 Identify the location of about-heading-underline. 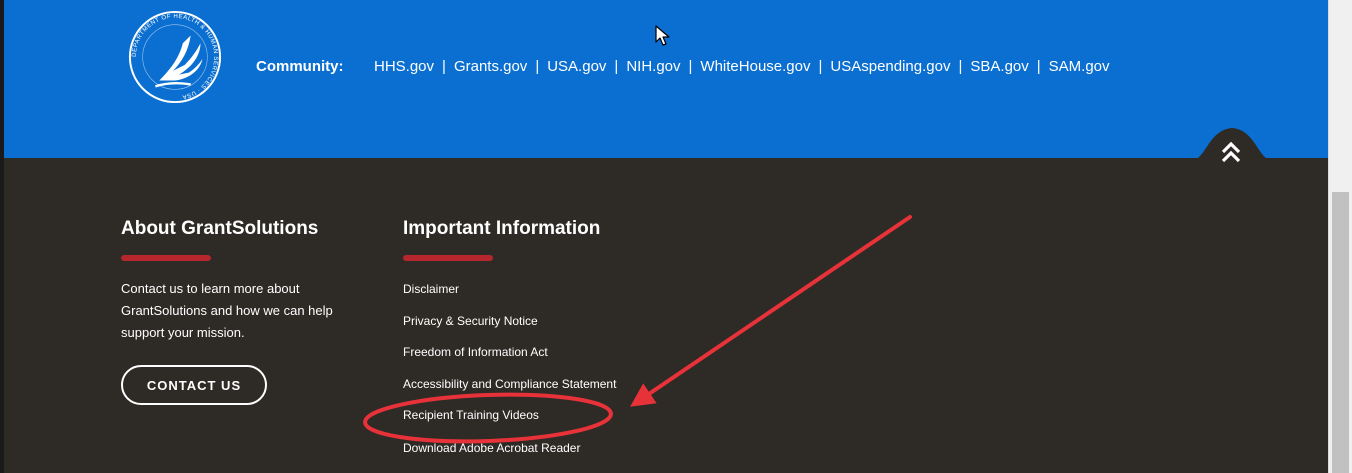
(166, 258).